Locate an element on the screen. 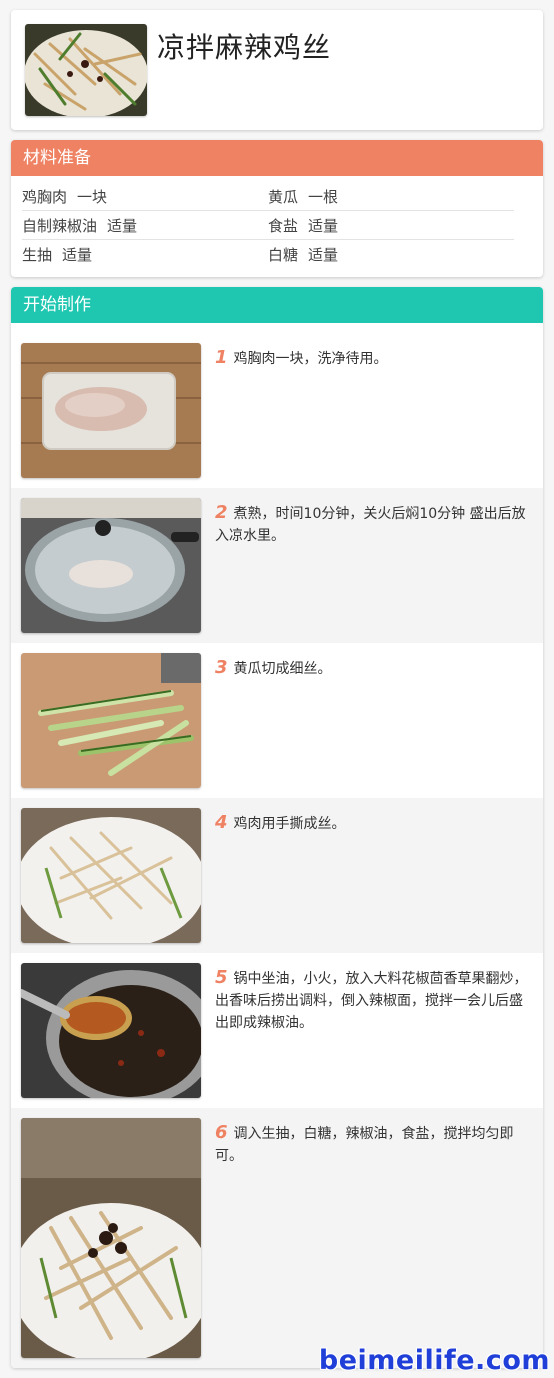 The image size is (554, 1378). step-text: 2 煮熟，时间10分钟，关火后焖10分钟 盛出后放入凉水里。 is located at coordinates (372, 524).